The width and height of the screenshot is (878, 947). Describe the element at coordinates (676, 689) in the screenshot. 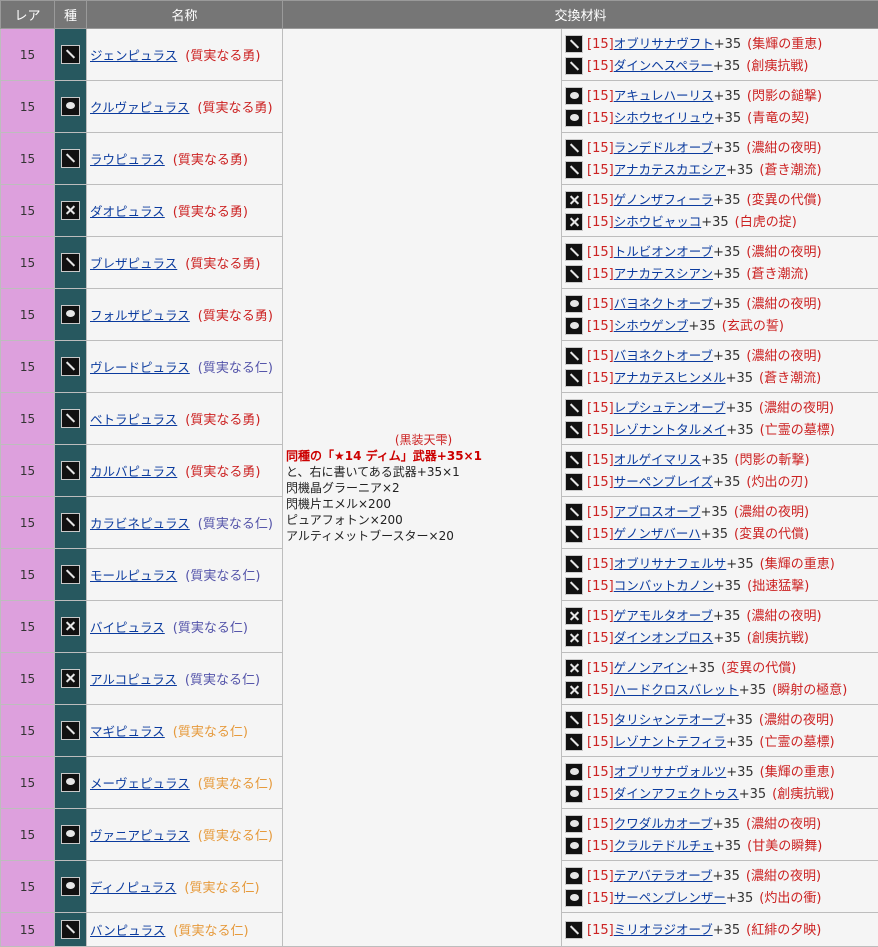

I see `material-link: ハードクロスバレット` at that location.